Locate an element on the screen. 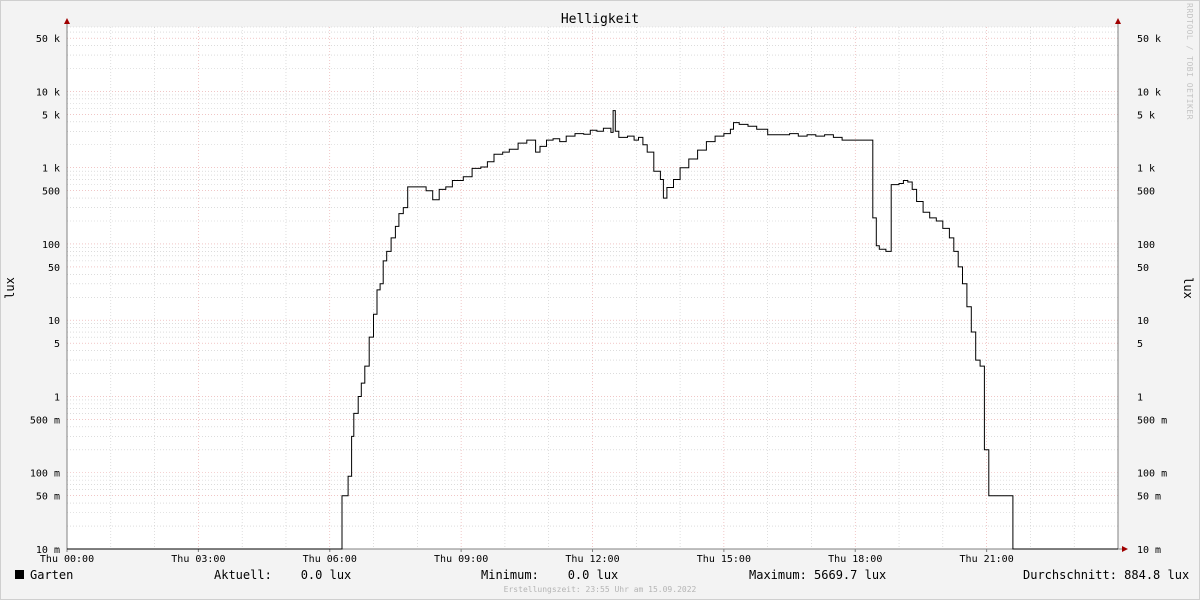 The image size is (1200, 600). legend-maximum: Maximum: 5669.7 lux is located at coordinates (818, 575).